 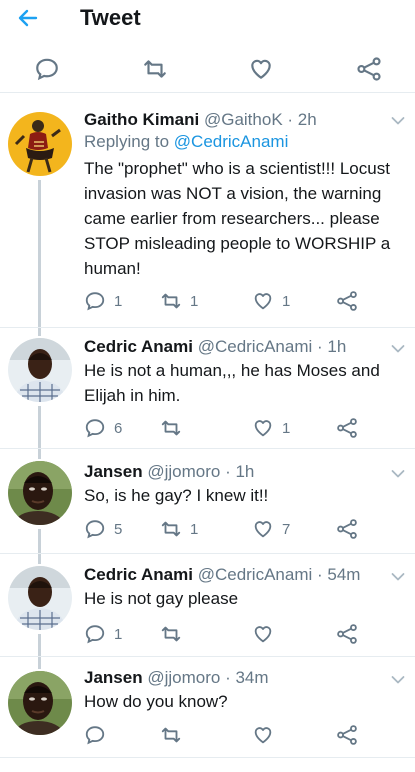 I want to click on reply-count: 6, so click(x=118, y=428).